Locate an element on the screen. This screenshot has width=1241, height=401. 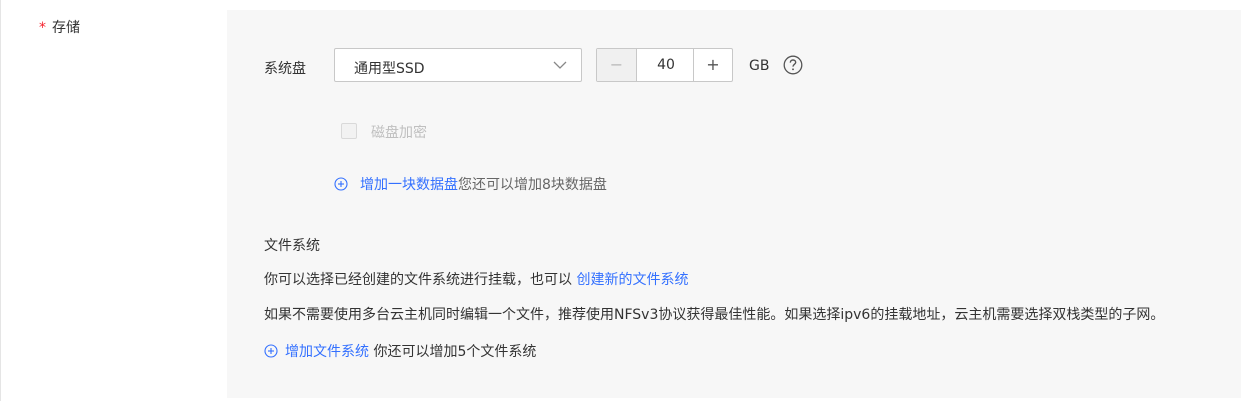
encryption-checkbox is located at coordinates (349, 131).